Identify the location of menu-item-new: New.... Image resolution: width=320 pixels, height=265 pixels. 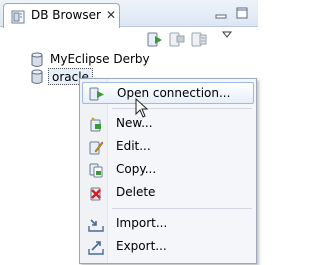
(168, 124).